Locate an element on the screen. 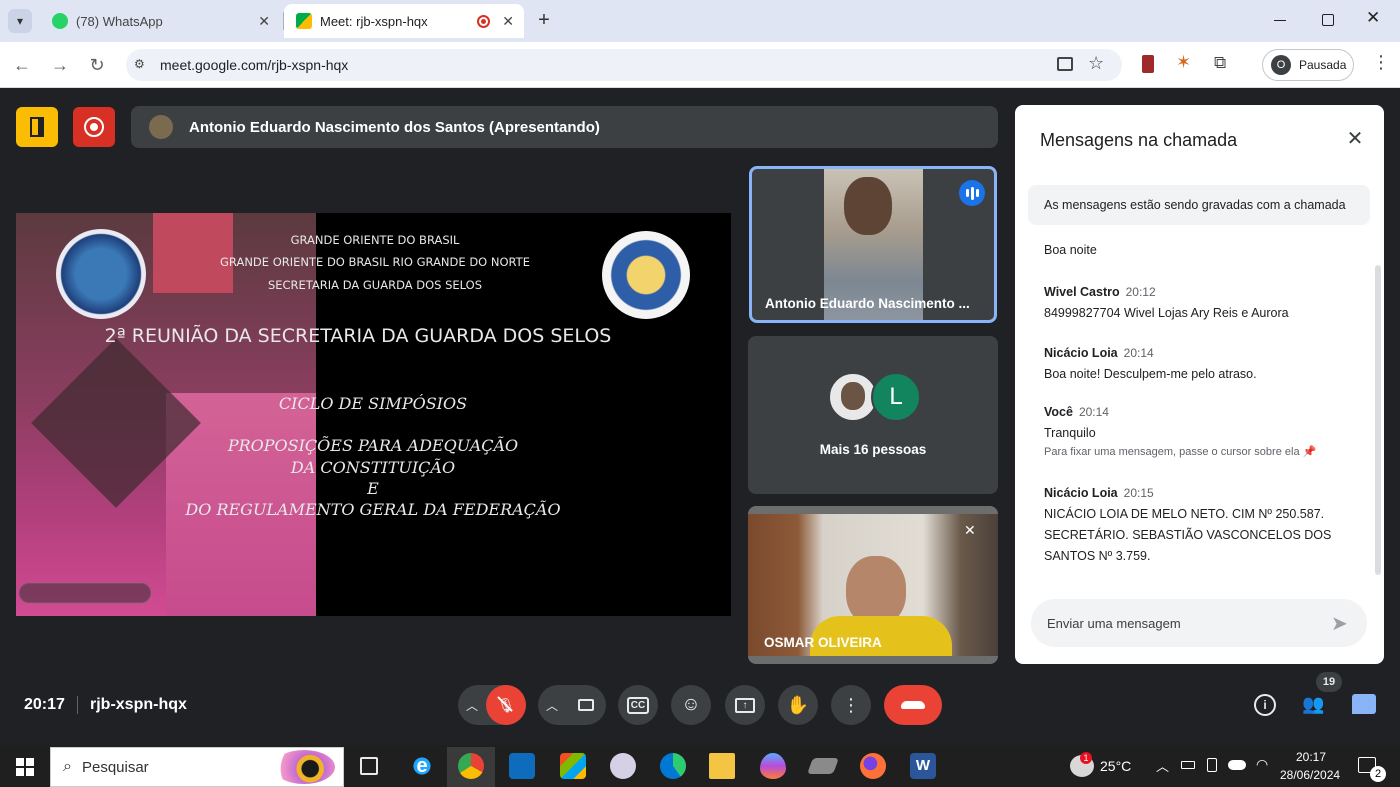  mic-off-icon: 🎙 is located at coordinates (506, 704).